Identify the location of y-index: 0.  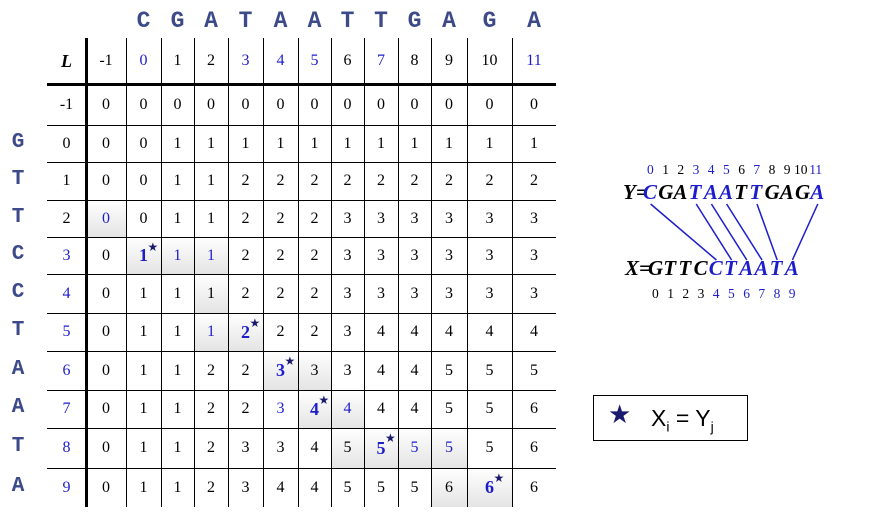
(650, 169).